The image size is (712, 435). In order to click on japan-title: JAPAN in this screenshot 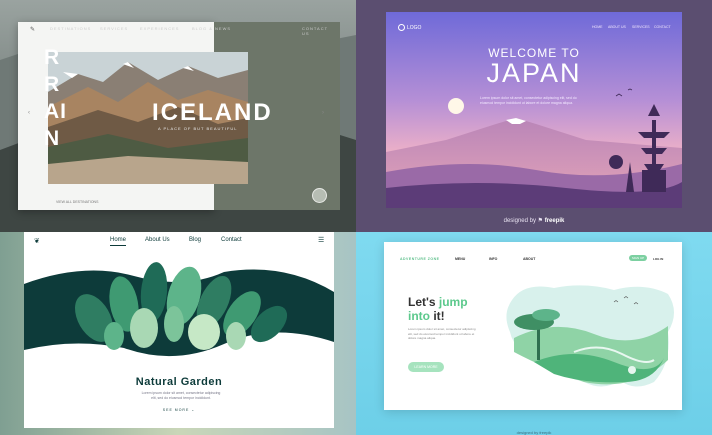, I will do `click(534, 73)`.